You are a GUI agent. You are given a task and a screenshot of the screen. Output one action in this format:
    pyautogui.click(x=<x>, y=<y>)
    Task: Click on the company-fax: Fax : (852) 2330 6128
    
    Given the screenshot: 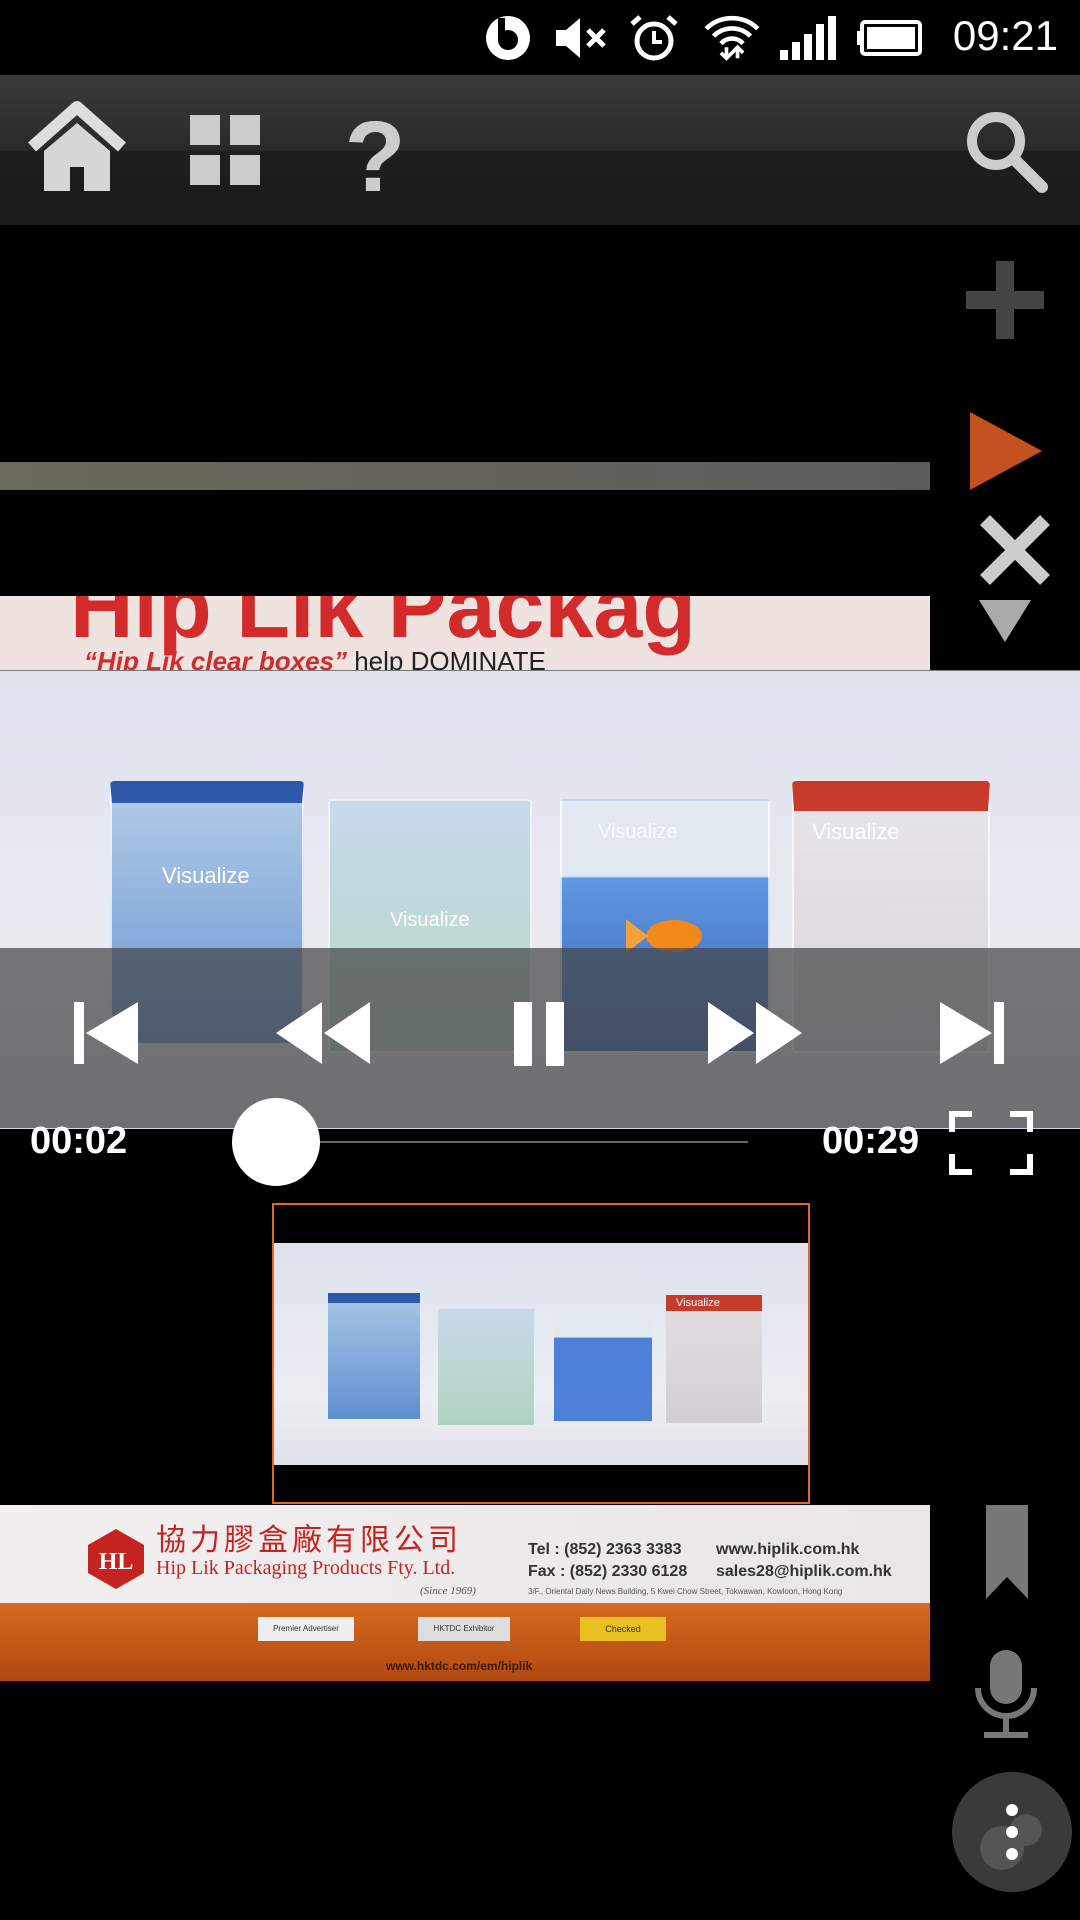 What is the action you would take?
    pyautogui.click(x=608, y=1571)
    